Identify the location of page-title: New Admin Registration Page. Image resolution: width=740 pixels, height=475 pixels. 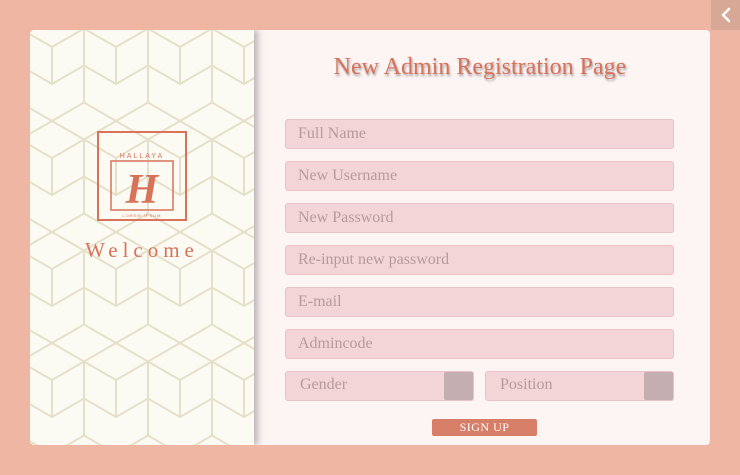
(480, 67).